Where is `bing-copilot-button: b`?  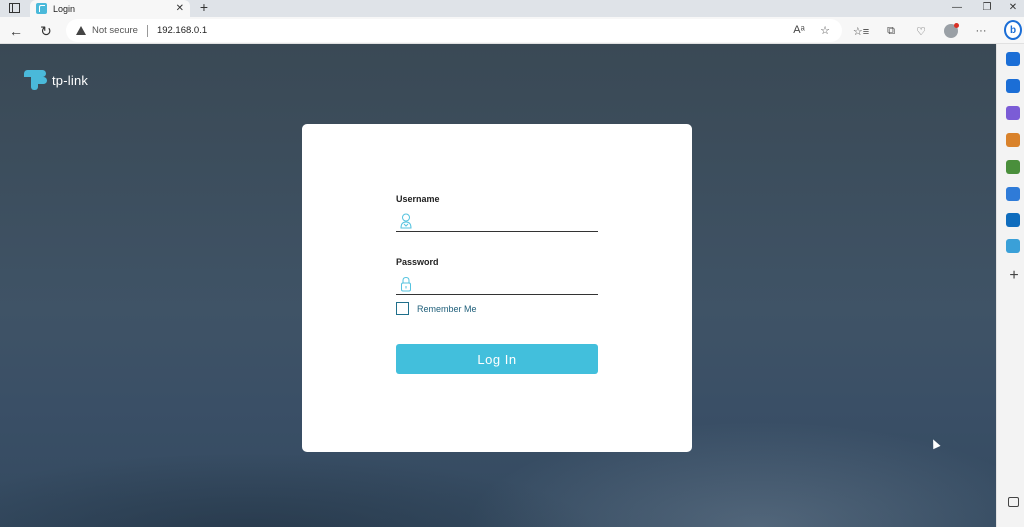
bing-copilot-button: b is located at coordinates (1013, 30).